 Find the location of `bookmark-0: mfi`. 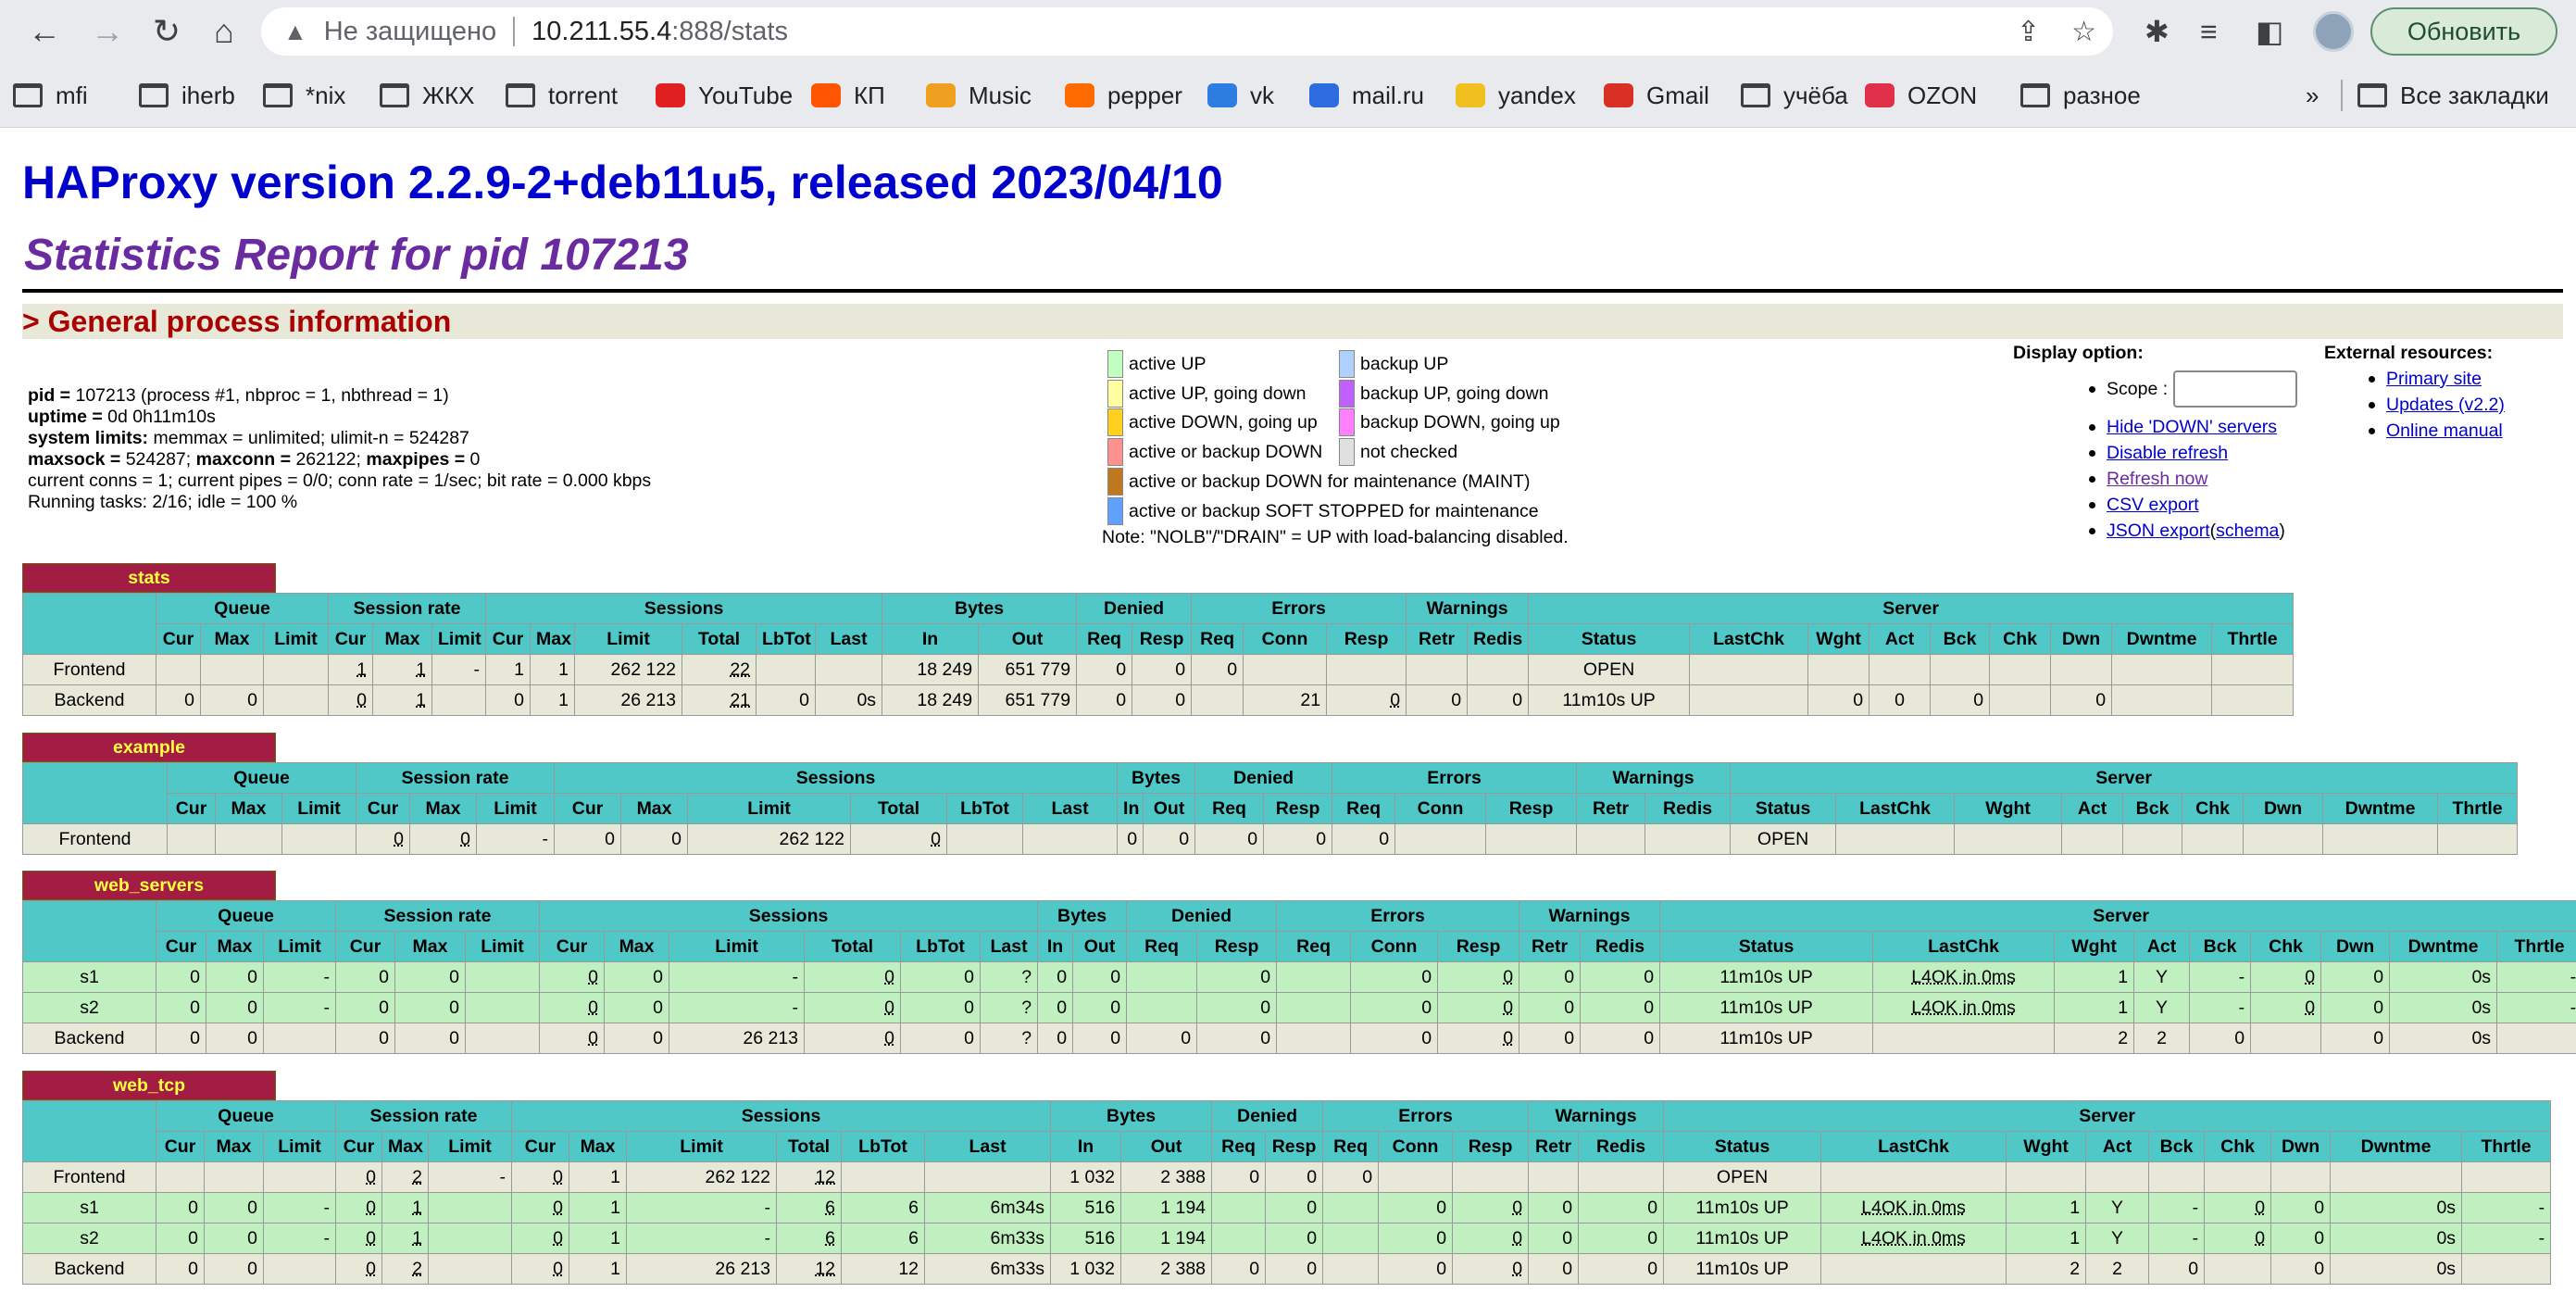

bookmark-0: mfi is located at coordinates (50, 95).